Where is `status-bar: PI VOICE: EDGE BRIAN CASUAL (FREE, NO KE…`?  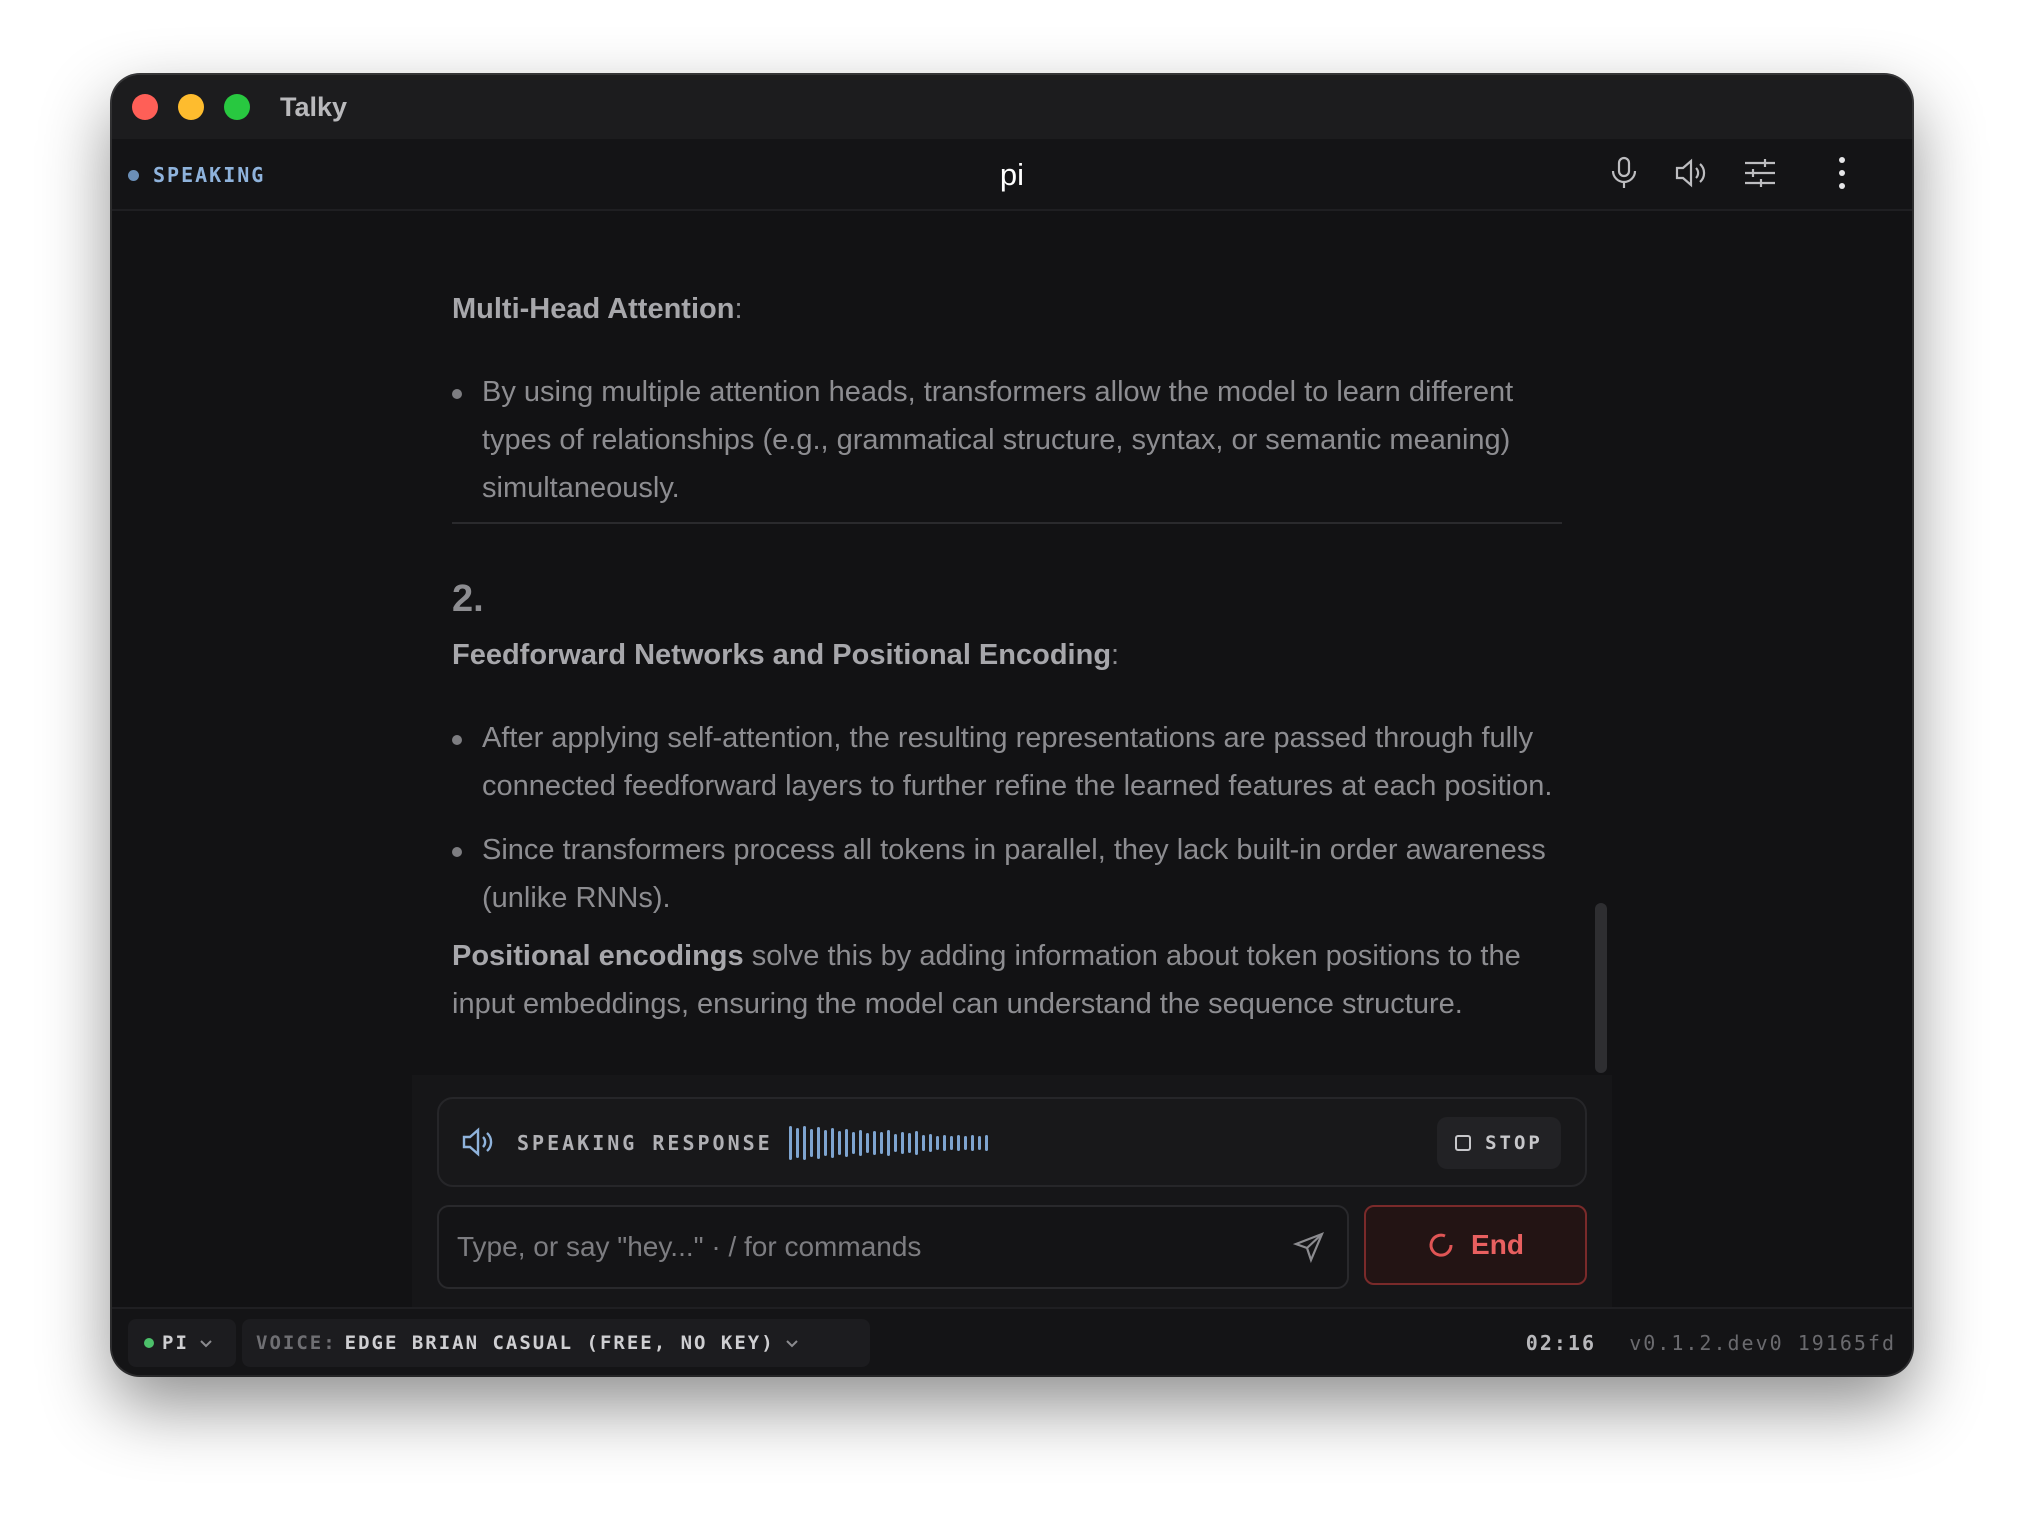
status-bar: PI VOICE: EDGE BRIAN CASUAL (FREE, NO KE… is located at coordinates (1012, 1341).